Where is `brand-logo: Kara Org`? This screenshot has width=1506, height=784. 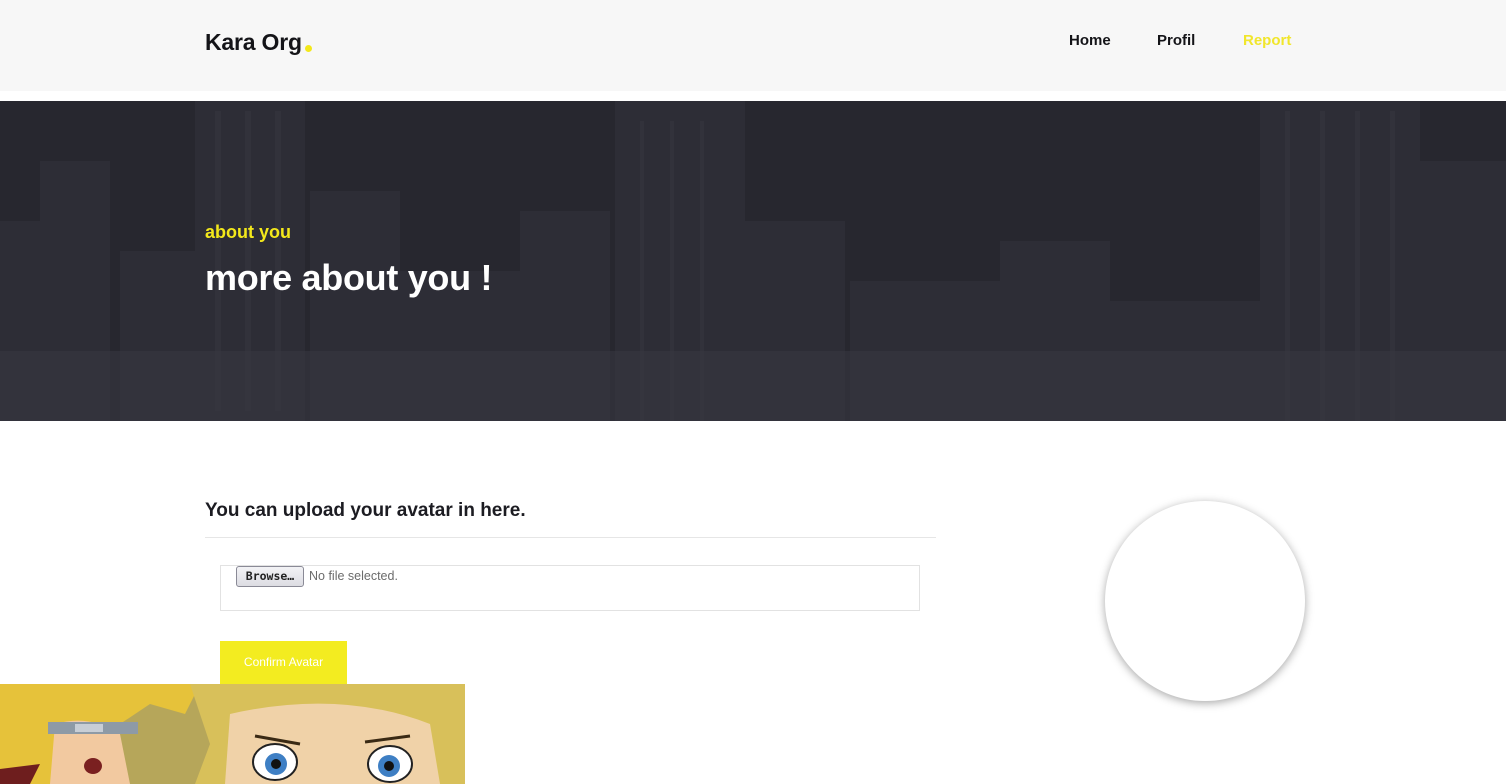 brand-logo: Kara Org is located at coordinates (258, 42).